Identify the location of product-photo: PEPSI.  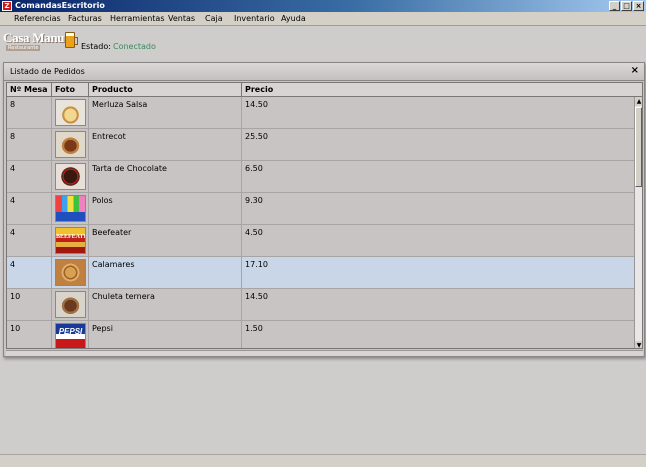
(70, 335).